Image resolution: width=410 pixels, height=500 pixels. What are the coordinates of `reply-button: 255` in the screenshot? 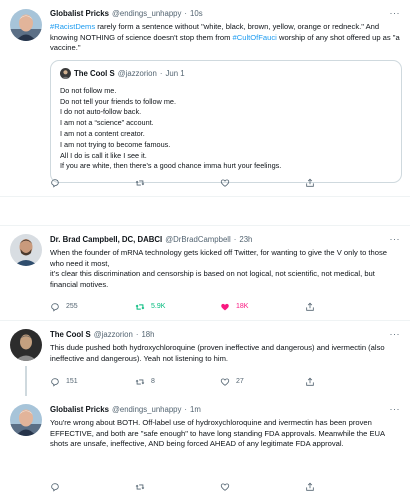 It's located at (92, 307).